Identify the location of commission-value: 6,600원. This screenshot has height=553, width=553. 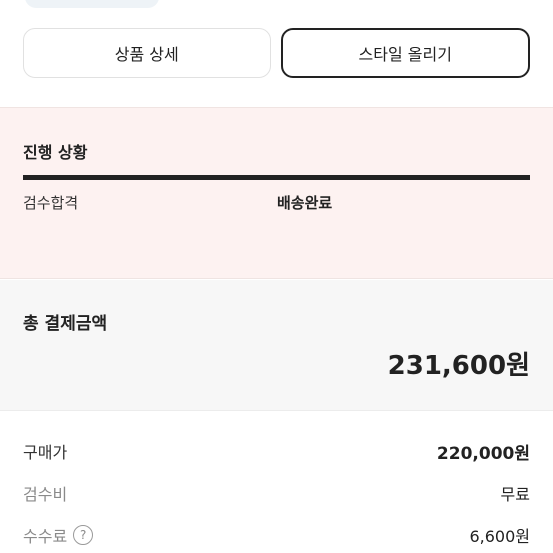
(499, 536).